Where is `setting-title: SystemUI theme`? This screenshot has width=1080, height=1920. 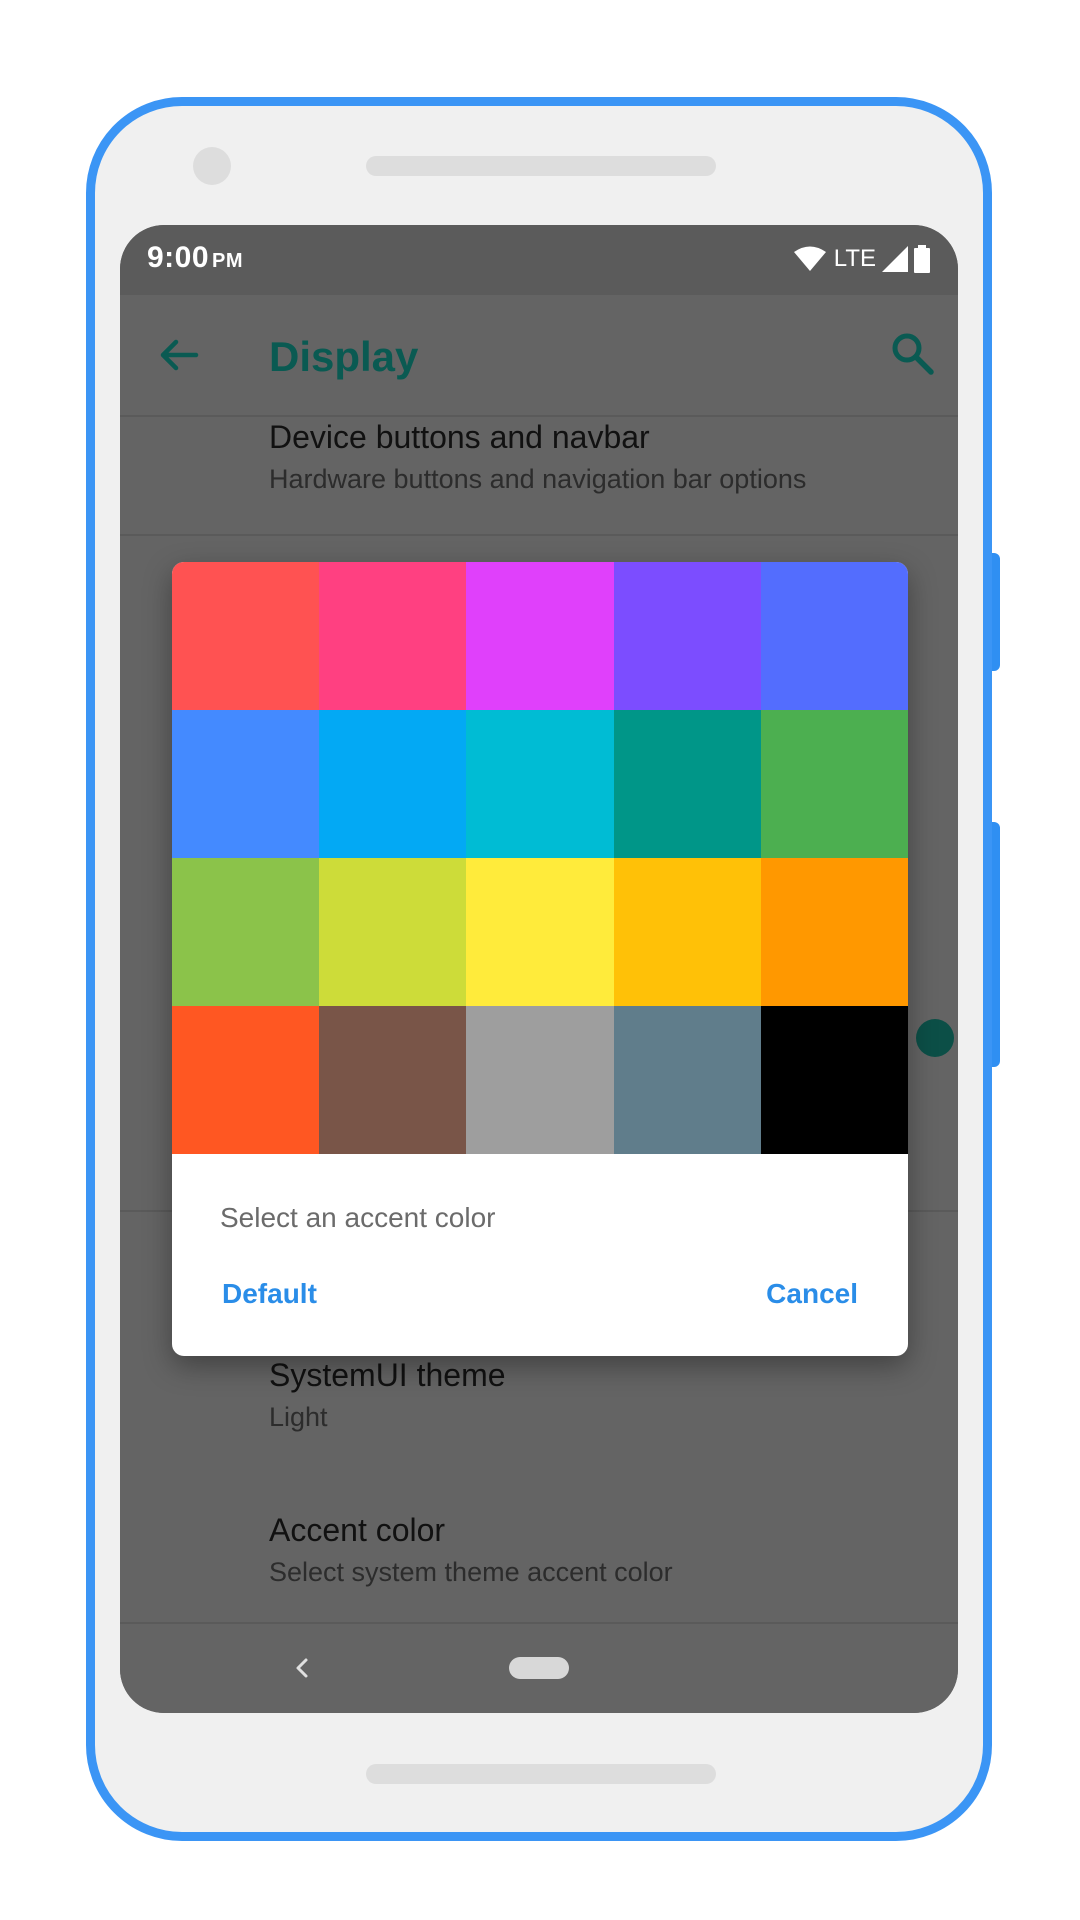
setting-title: SystemUI theme is located at coordinates (387, 1375).